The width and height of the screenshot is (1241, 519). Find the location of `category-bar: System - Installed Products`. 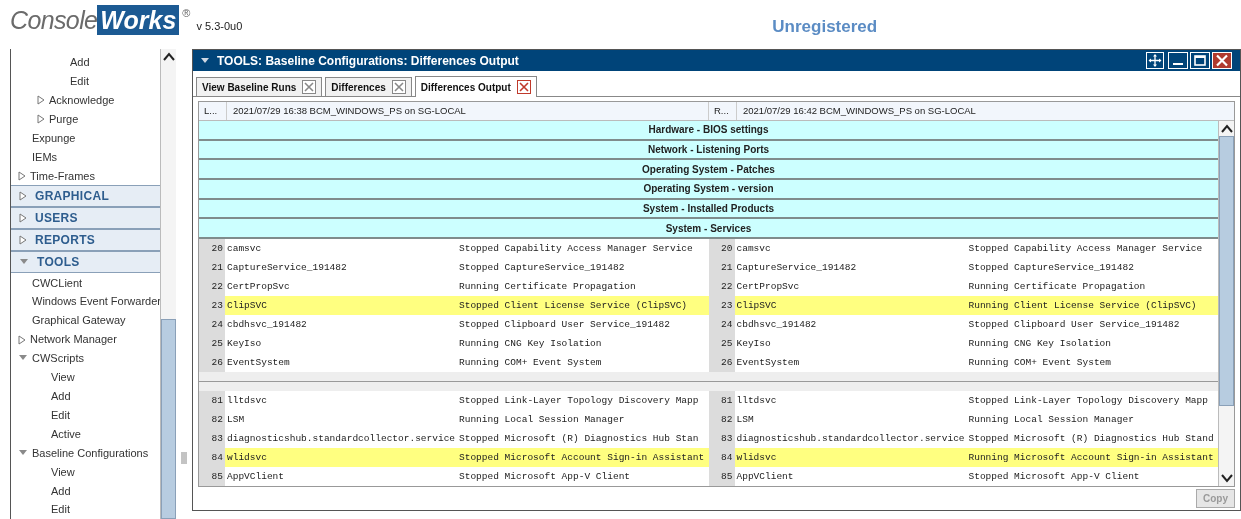

category-bar: System - Installed Products is located at coordinates (708, 209).